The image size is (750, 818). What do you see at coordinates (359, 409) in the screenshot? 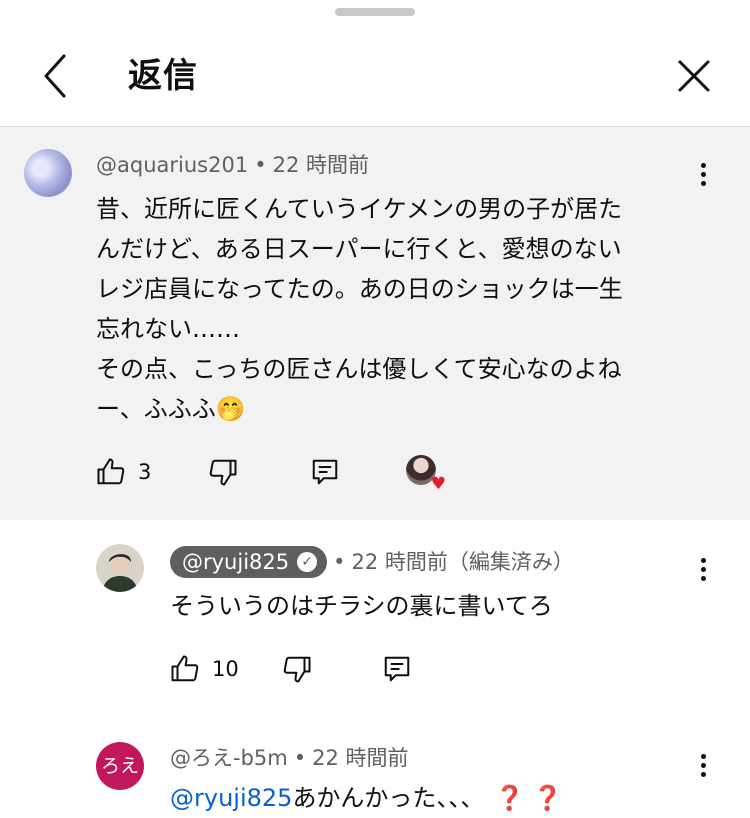
I see `comment-line: ー、ふふふ🤭` at bounding box center [359, 409].